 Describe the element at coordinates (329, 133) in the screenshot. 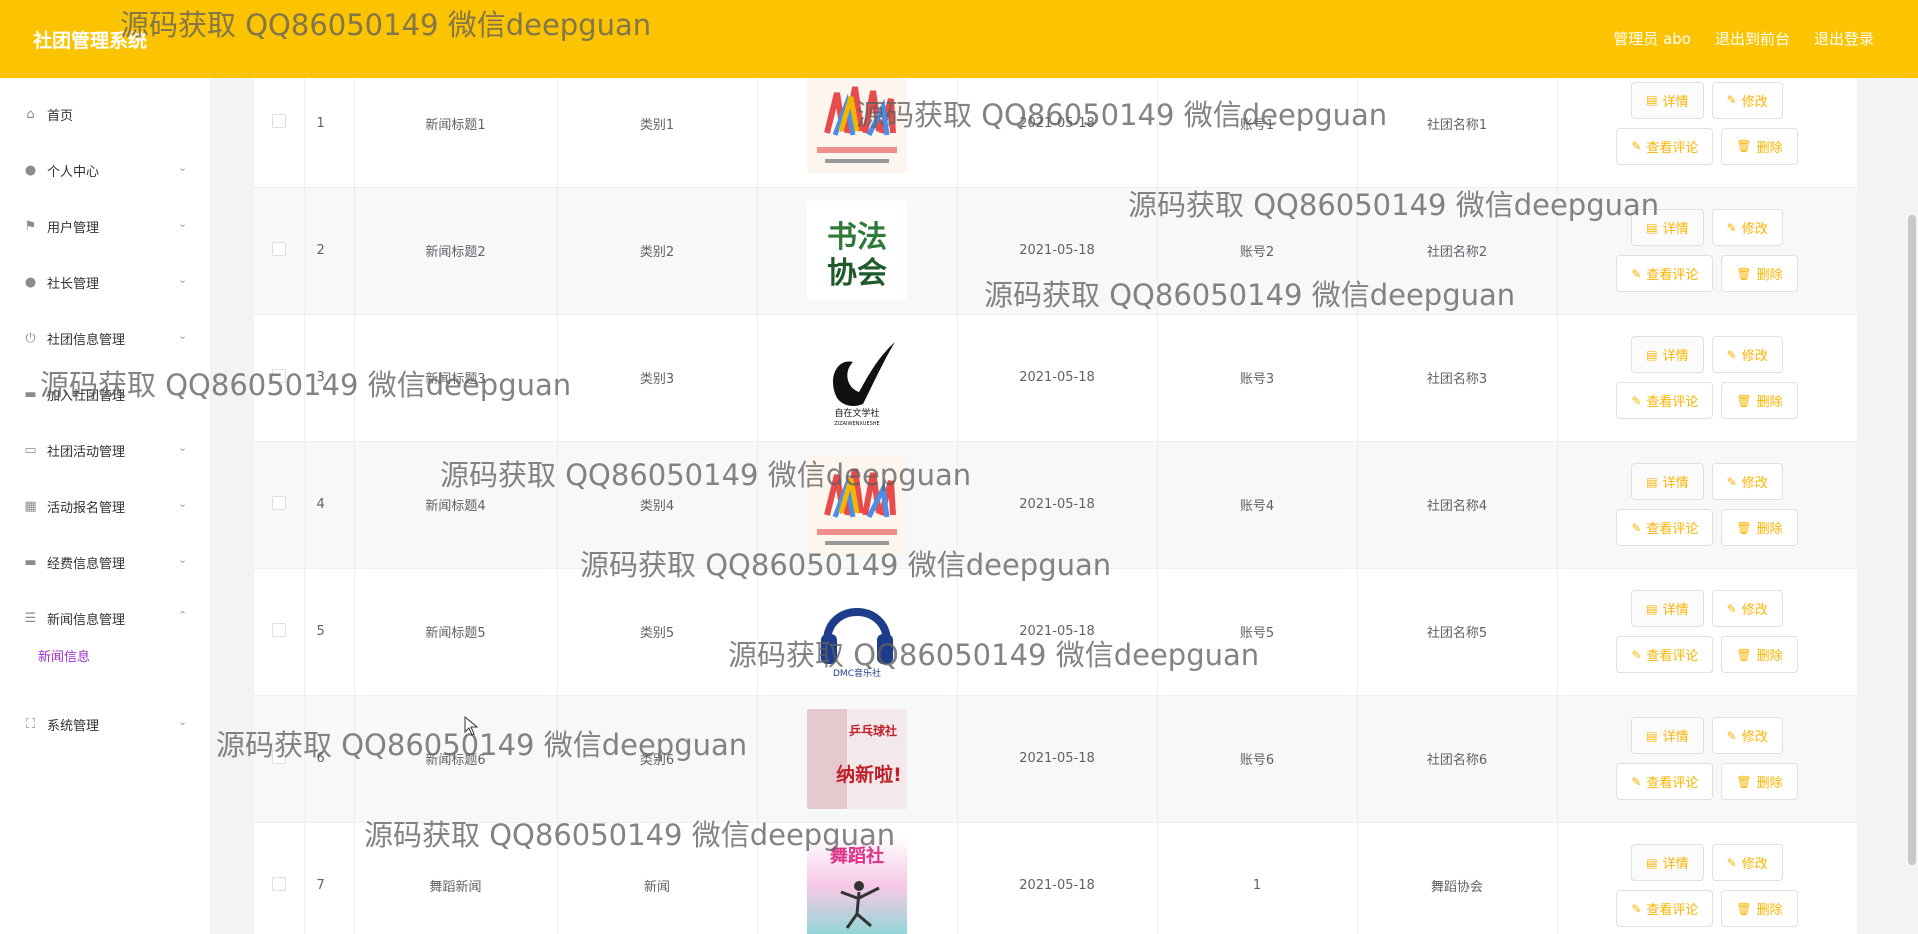

I see `index-cell: 1` at that location.